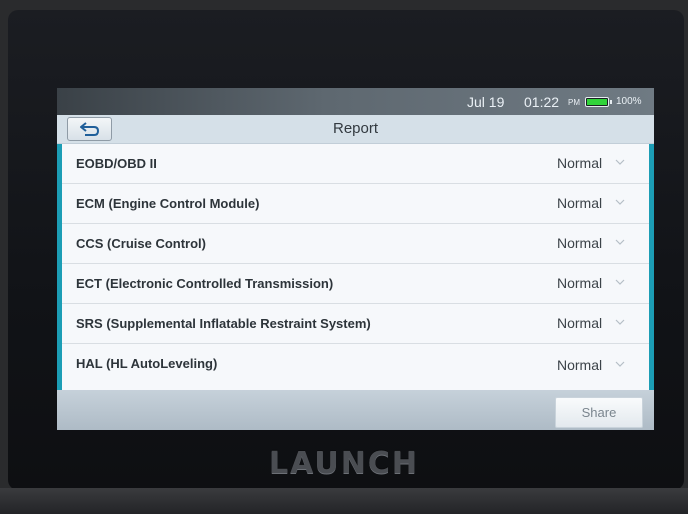 The height and width of the screenshot is (514, 688). Describe the element at coordinates (205, 283) in the screenshot. I see `system-label: ECT (Electronic Controlled Transmission)` at that location.